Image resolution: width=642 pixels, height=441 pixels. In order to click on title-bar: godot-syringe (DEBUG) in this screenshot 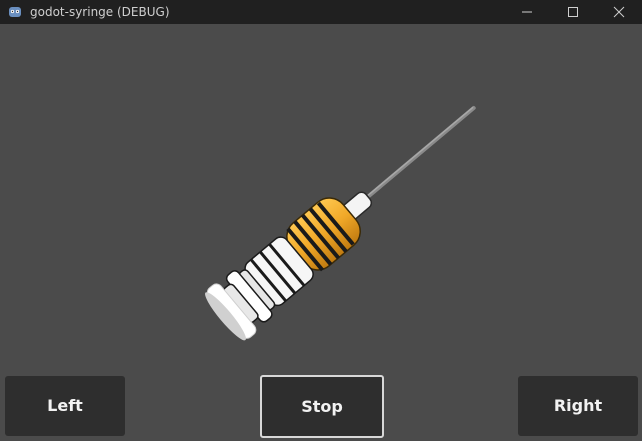, I will do `click(321, 12)`.